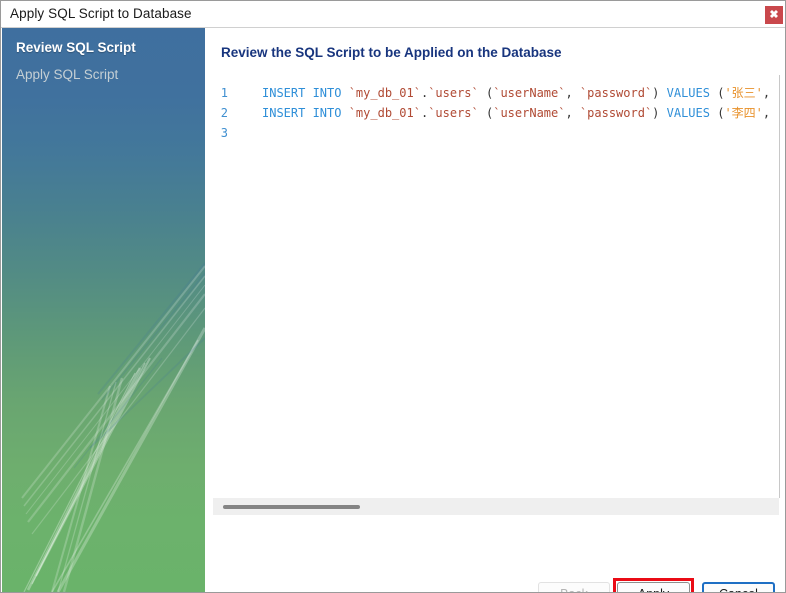  What do you see at coordinates (76, 47) in the screenshot?
I see `sidebar-item-review-sql-script: Review SQL Script` at bounding box center [76, 47].